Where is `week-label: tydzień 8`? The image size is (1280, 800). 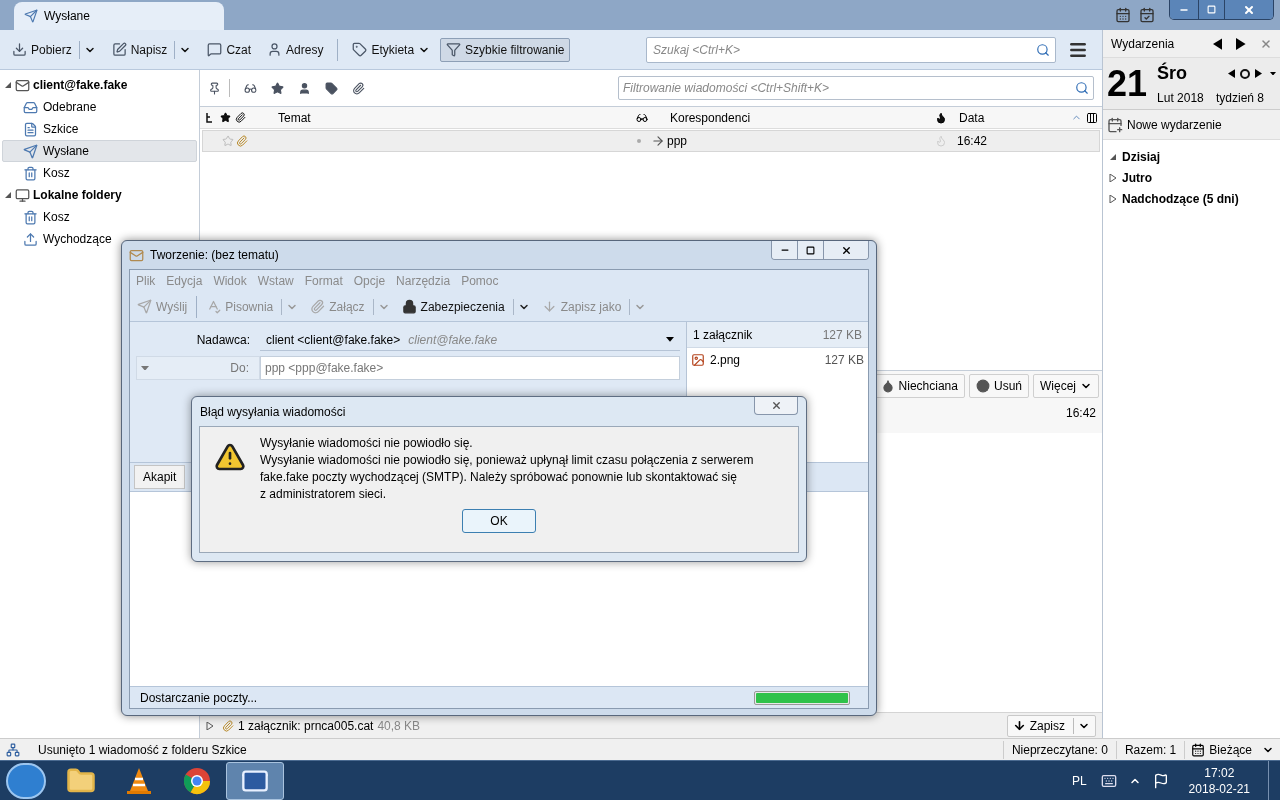
week-label: tydzień 8 is located at coordinates (1239, 98).